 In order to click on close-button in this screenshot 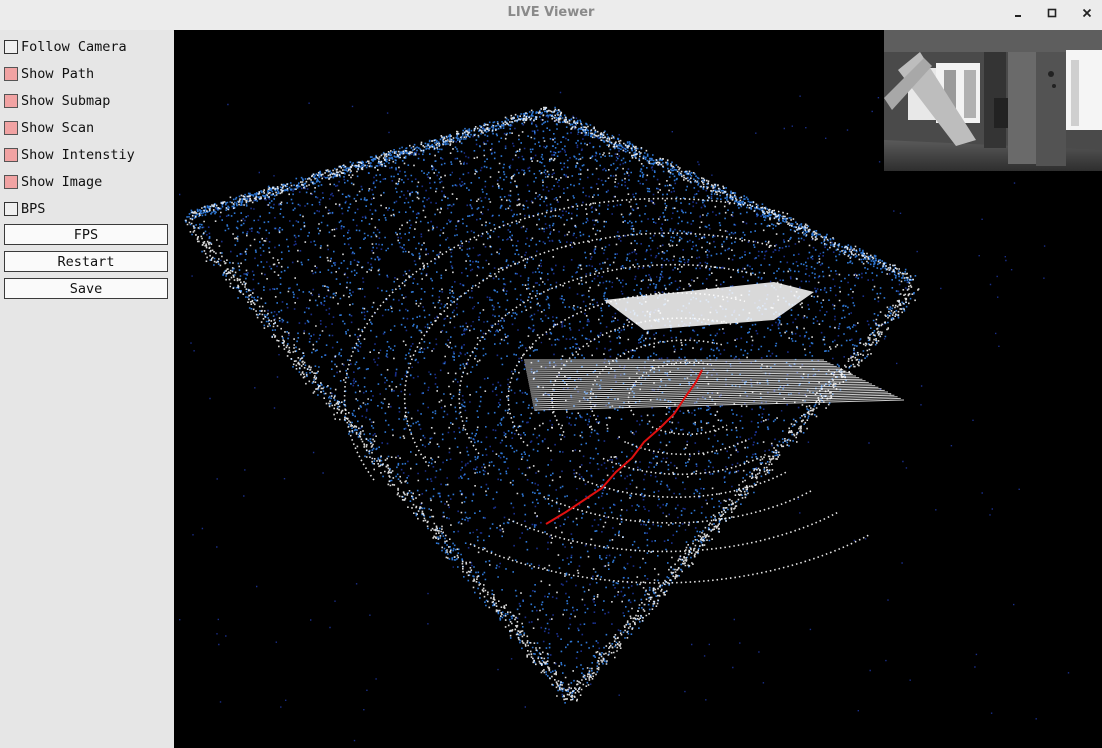, I will do `click(1087, 13)`.